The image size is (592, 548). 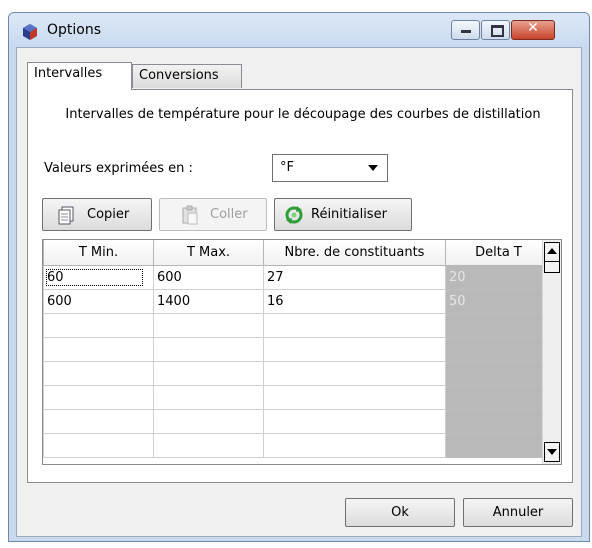 I want to click on close-button: ✕, so click(x=533, y=30).